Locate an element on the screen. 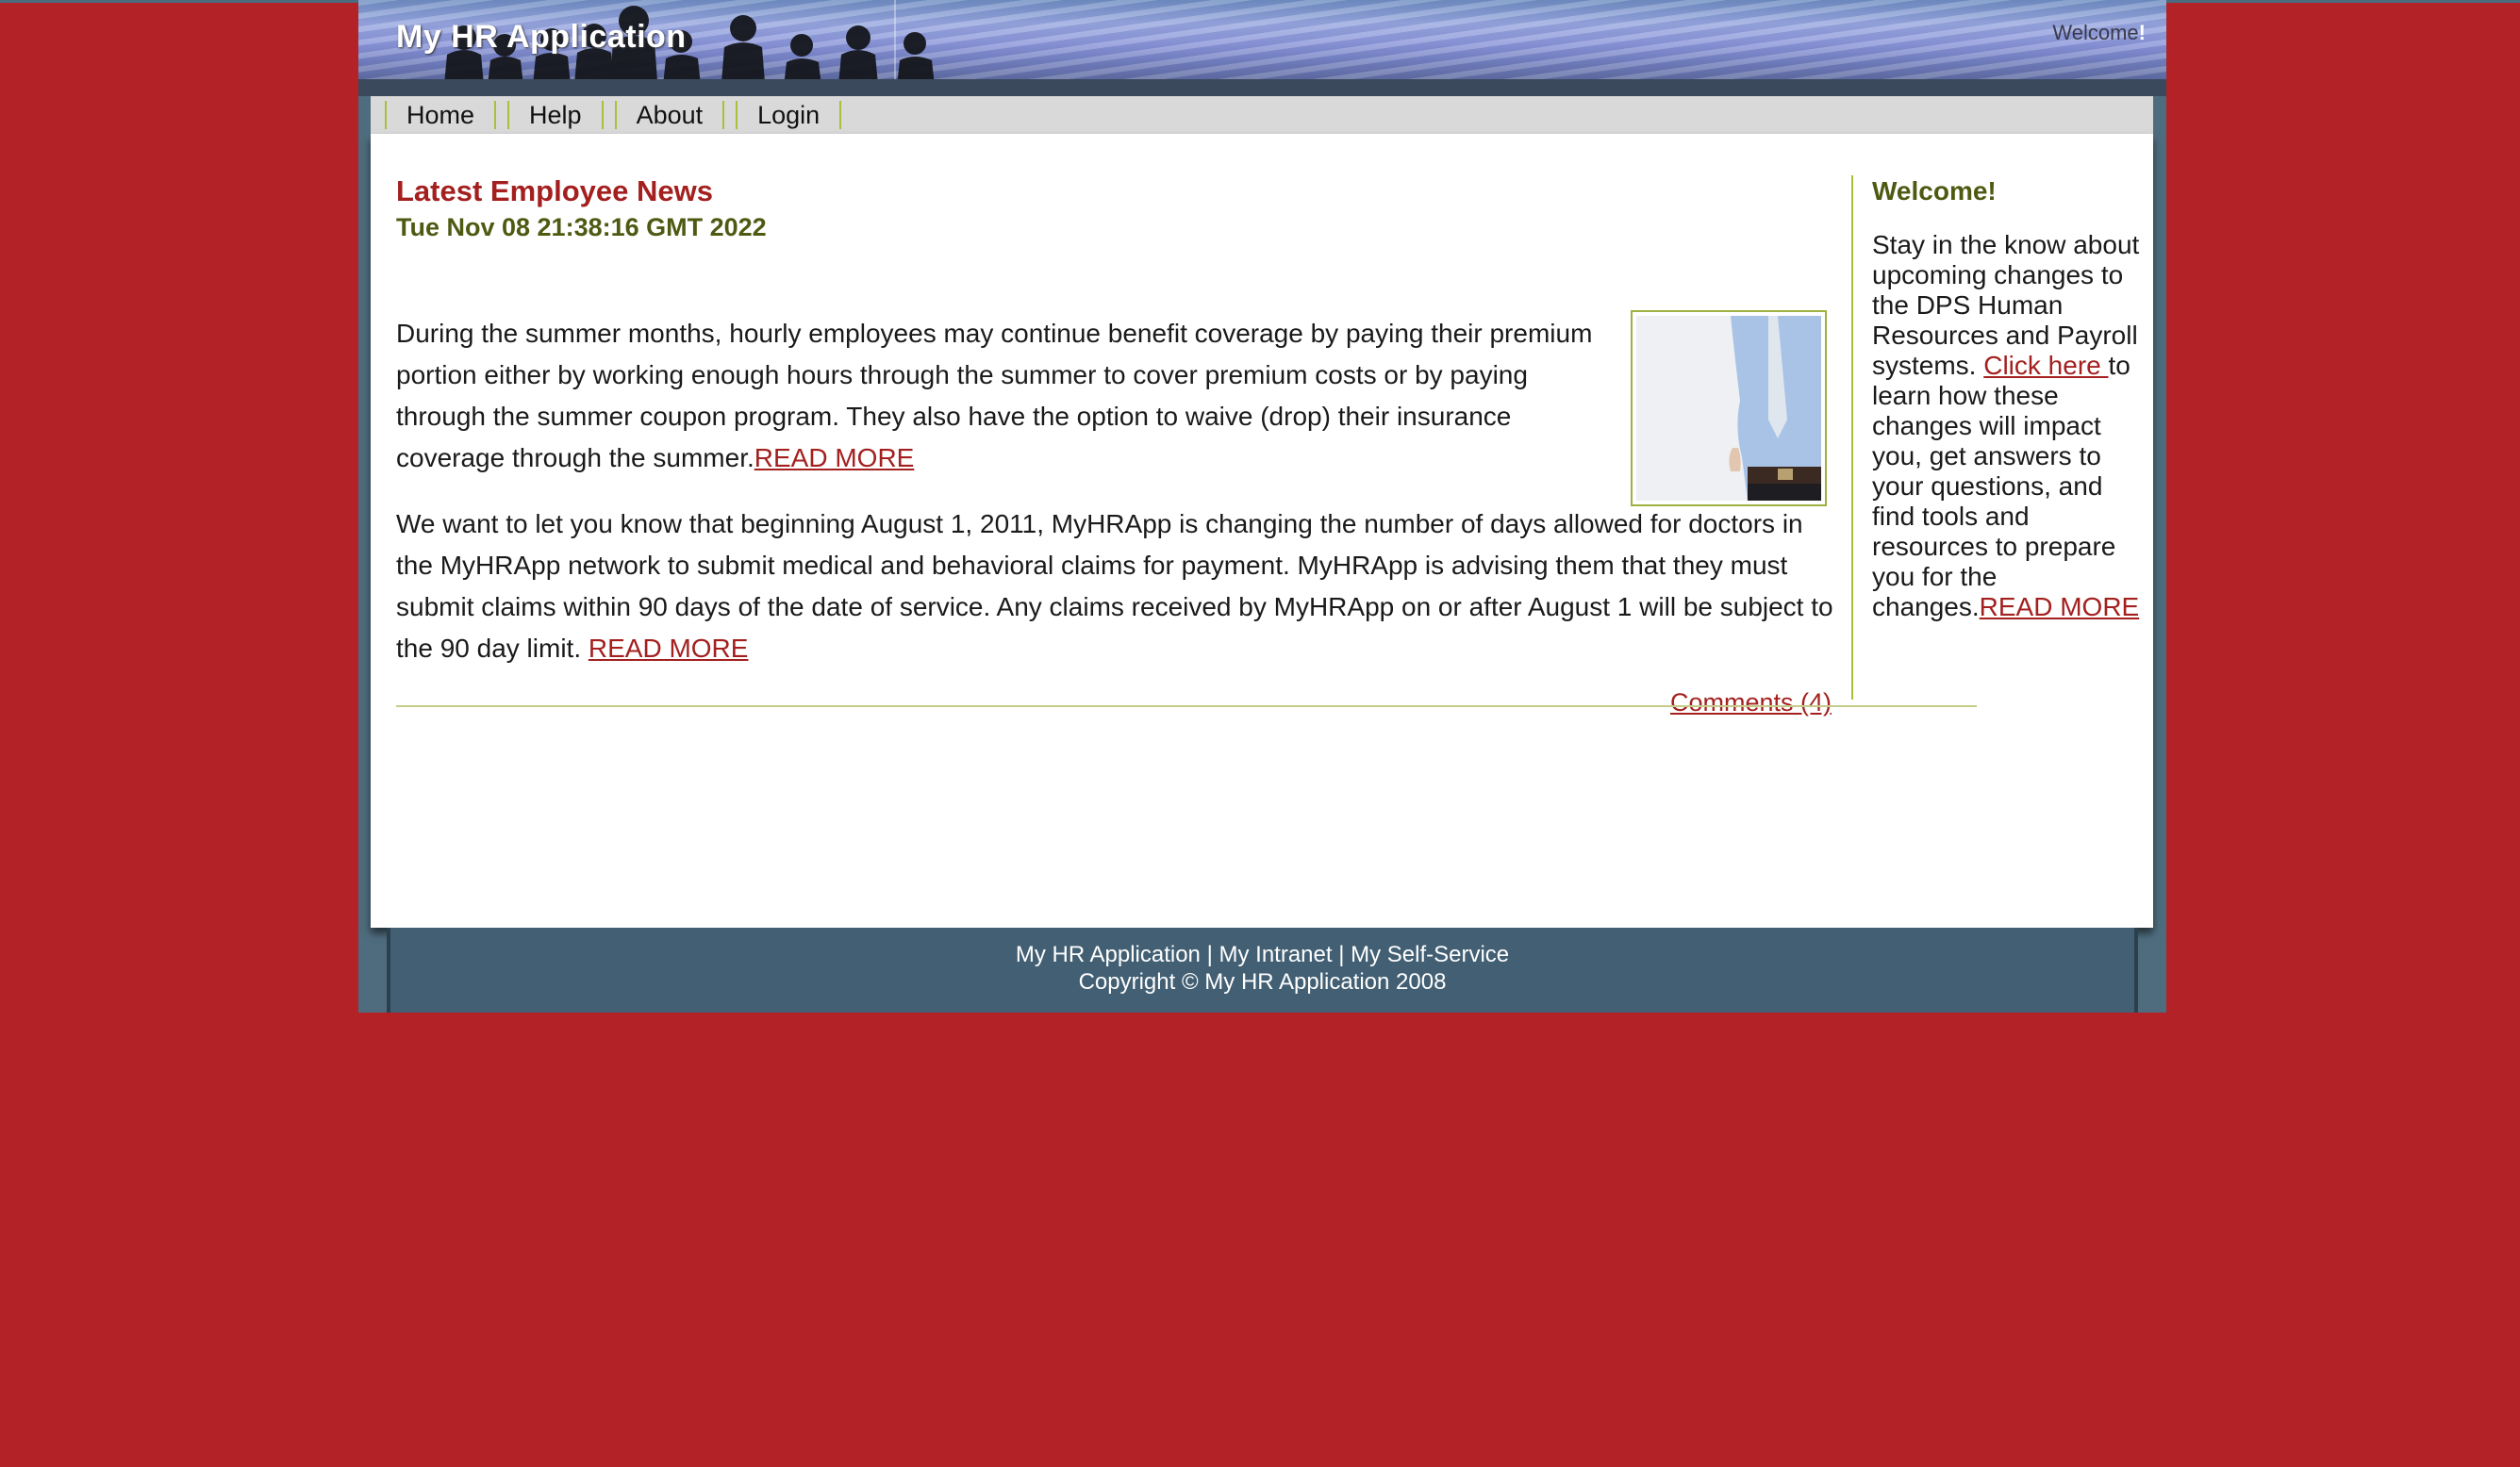  employee-photo-image is located at coordinates (1729, 409).